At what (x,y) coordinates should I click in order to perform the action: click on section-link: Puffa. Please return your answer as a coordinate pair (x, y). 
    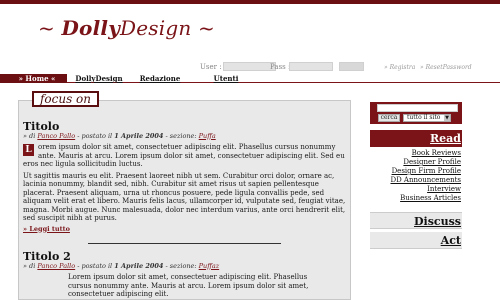
    Looking at the image, I should click on (207, 136).